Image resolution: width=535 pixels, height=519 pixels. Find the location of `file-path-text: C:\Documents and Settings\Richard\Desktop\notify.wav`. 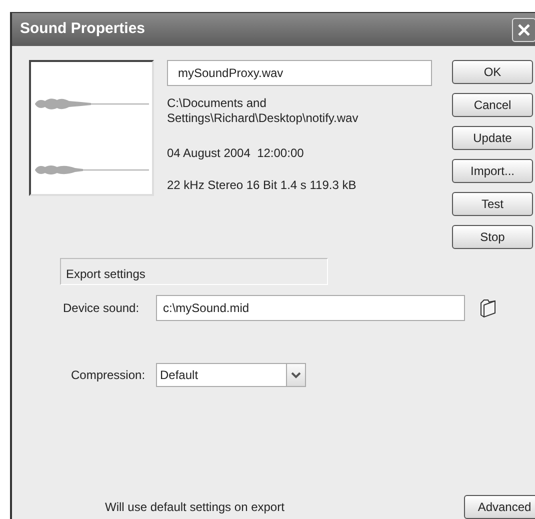

file-path-text: C:\Documents and Settings\Richard\Desktop\notify.wav is located at coordinates (263, 111).